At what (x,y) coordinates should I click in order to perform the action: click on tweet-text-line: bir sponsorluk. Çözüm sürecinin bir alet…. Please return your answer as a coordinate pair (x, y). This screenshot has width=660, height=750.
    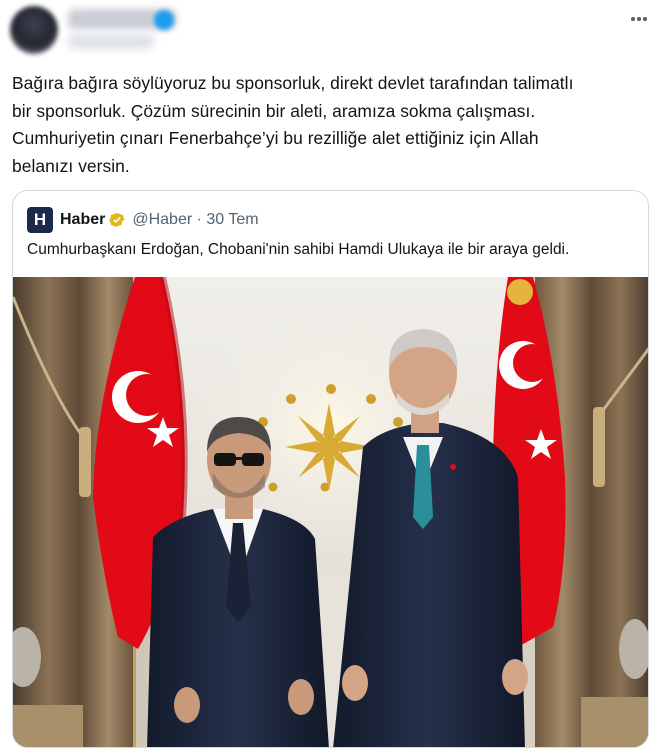
    Looking at the image, I should click on (274, 110).